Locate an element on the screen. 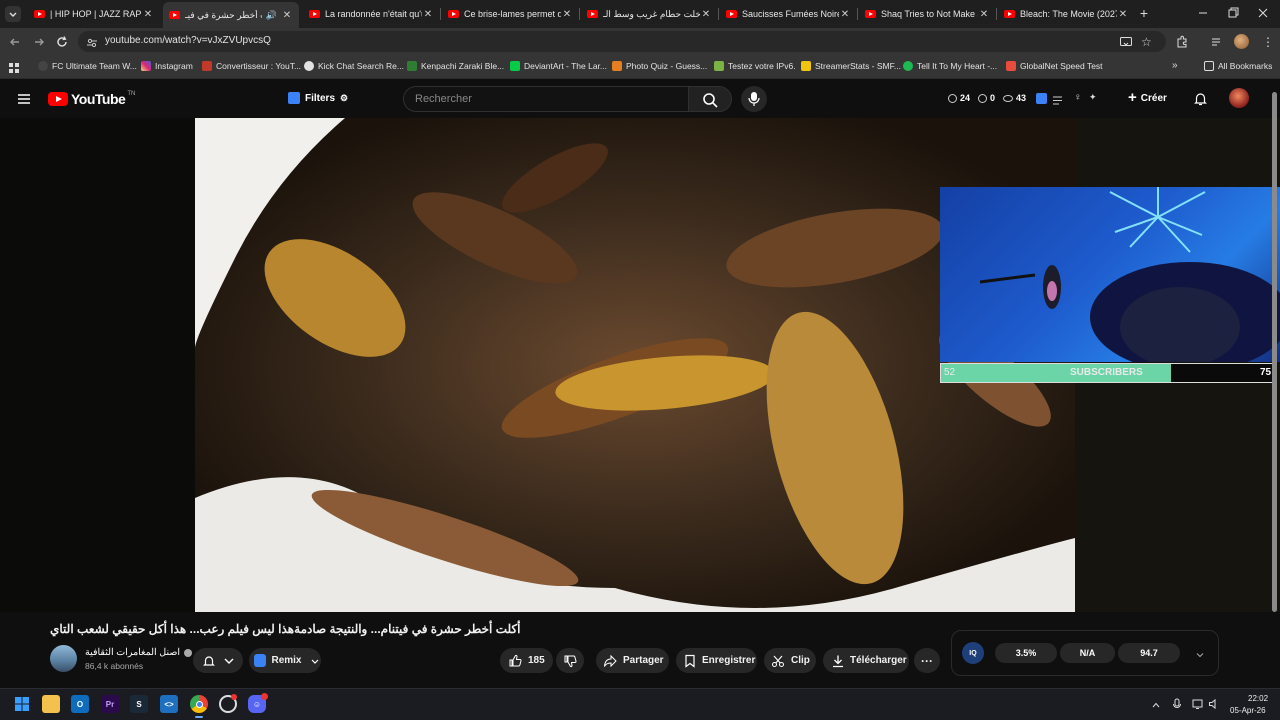  site-info-icon is located at coordinates (92, 42).